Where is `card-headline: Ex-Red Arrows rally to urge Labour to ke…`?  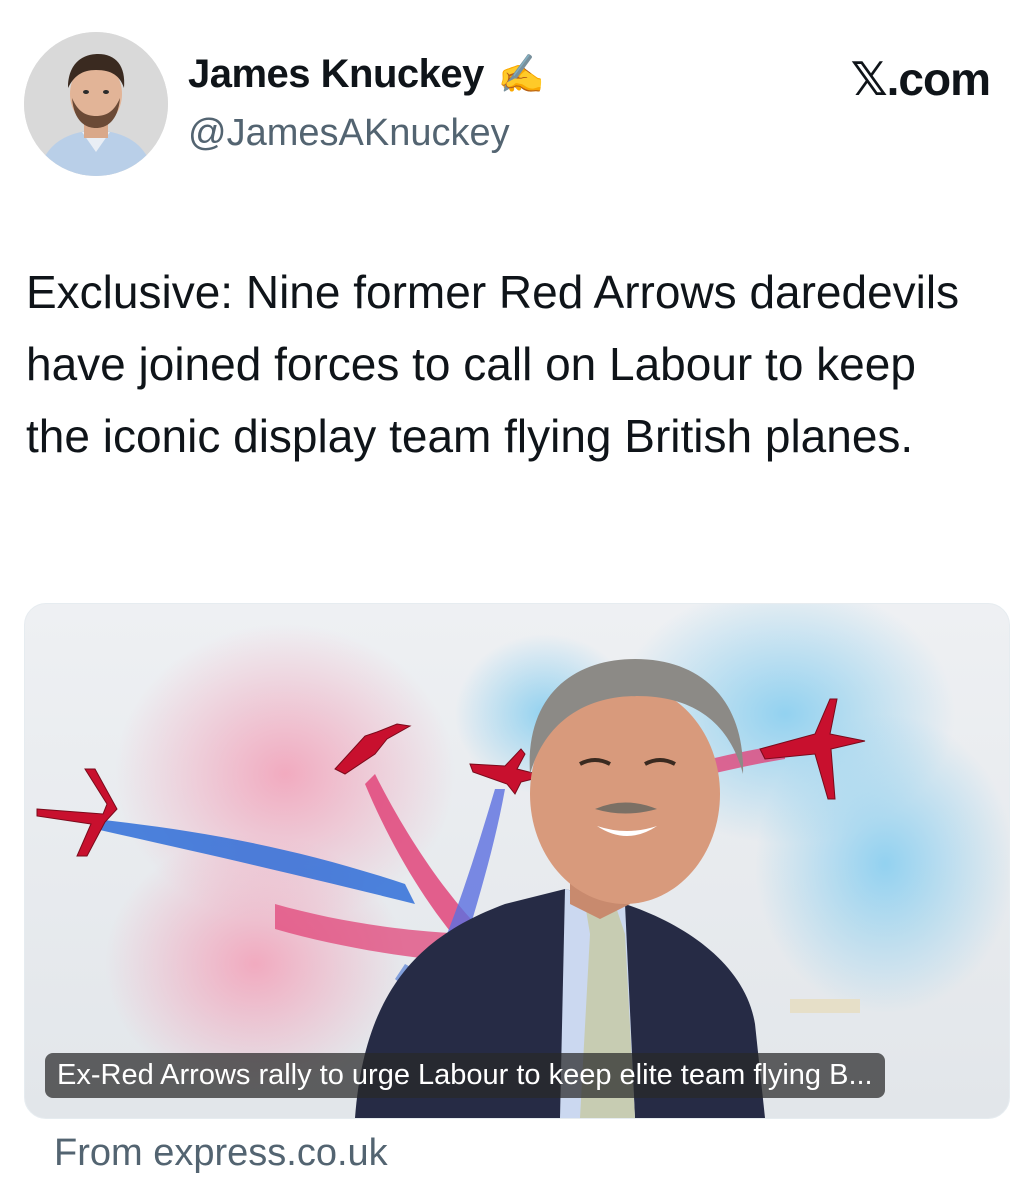
card-headline: Ex-Red Arrows rally to urge Labour to ke… is located at coordinates (465, 1075).